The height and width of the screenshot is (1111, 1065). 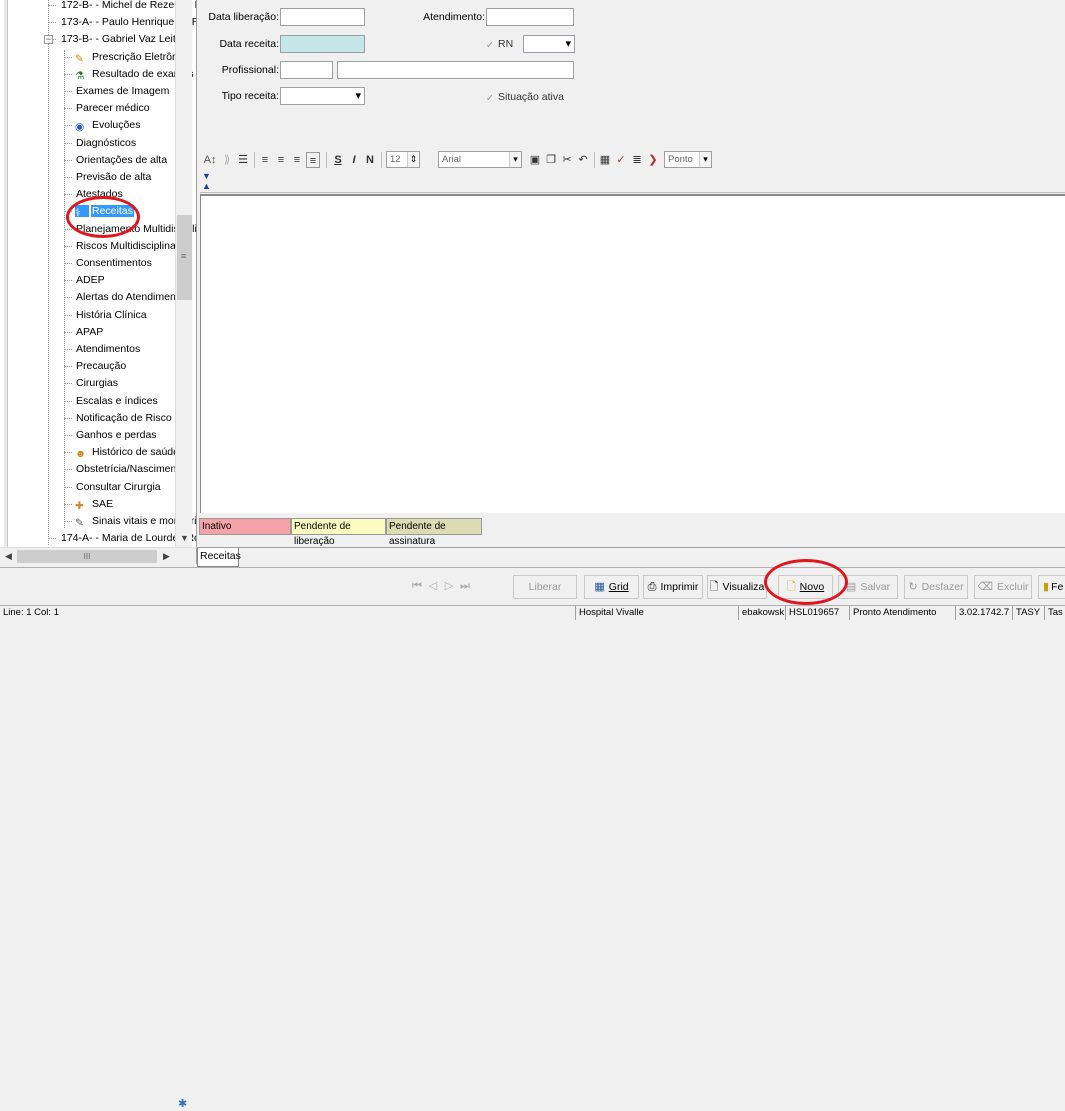 I want to click on tree-item: Ganhos e perdas, so click(x=116, y=435).